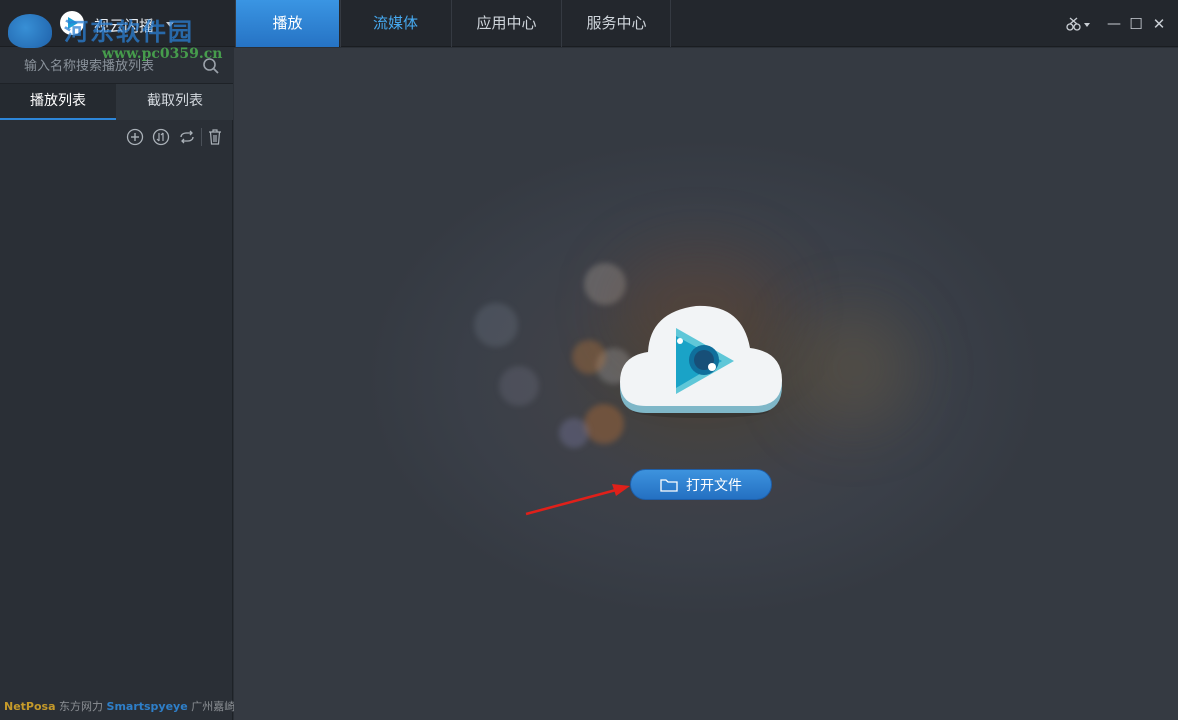 This screenshot has height=720, width=1178. What do you see at coordinates (175, 102) in the screenshot?
I see `tab-capture-list: 截取列表` at bounding box center [175, 102].